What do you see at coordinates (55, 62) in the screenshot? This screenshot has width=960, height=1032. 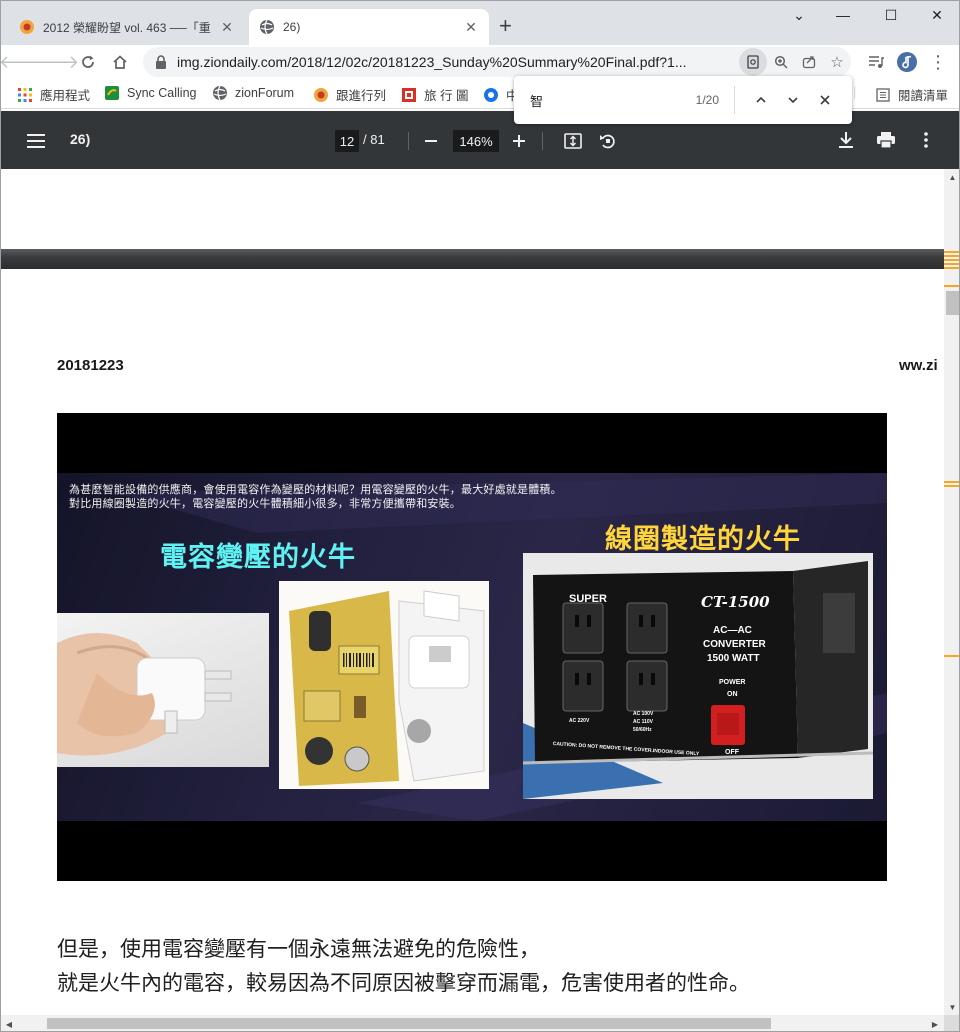 I see `forward-button: 🡒` at bounding box center [55, 62].